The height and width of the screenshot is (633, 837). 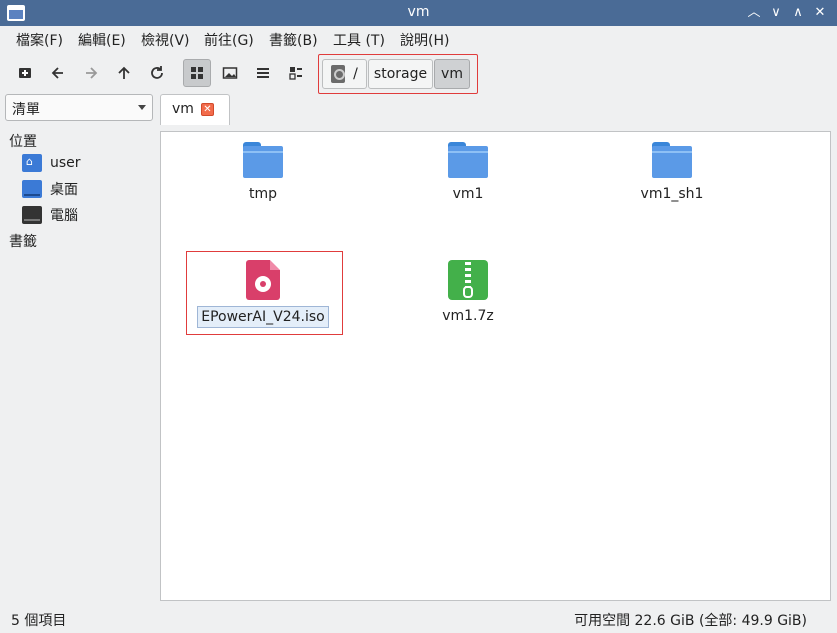 What do you see at coordinates (229, 40) in the screenshot?
I see `menu-go: 前往(G)` at bounding box center [229, 40].